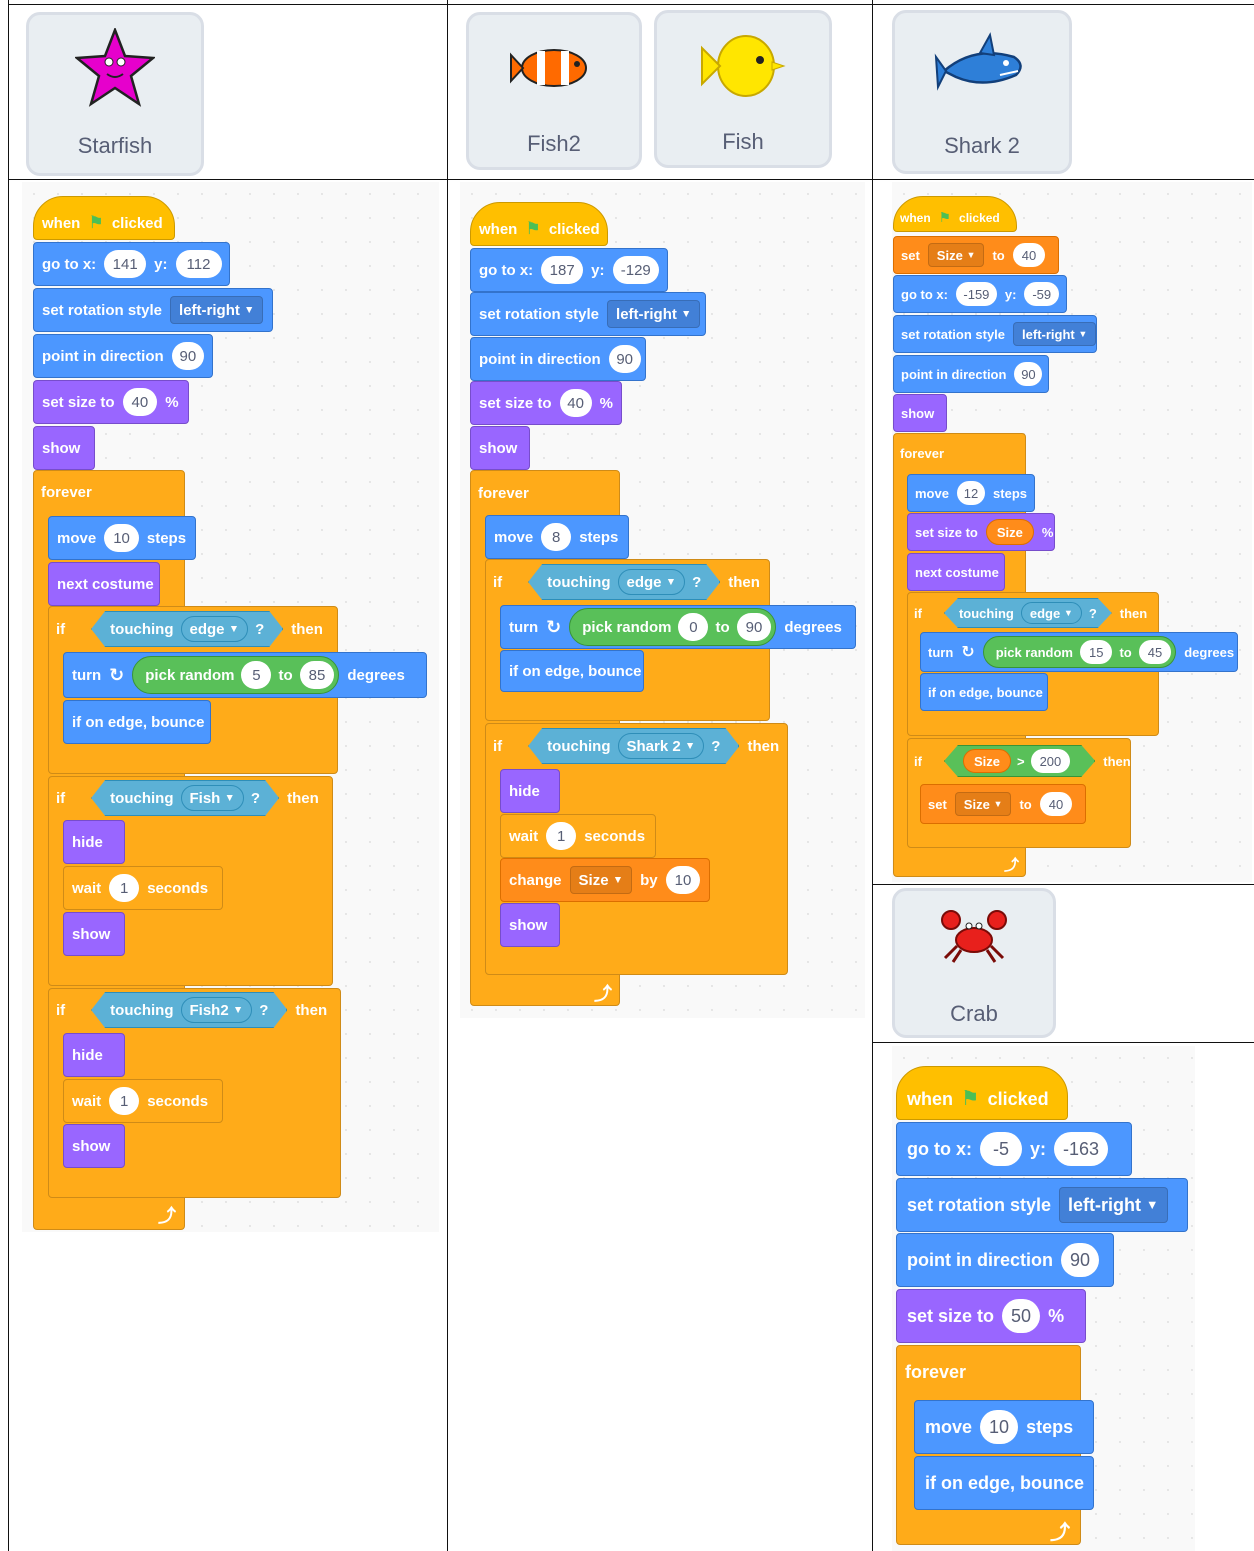 The width and height of the screenshot is (1254, 1551). What do you see at coordinates (743, 89) in the screenshot?
I see `sprite-tile-fish: Fish` at bounding box center [743, 89].